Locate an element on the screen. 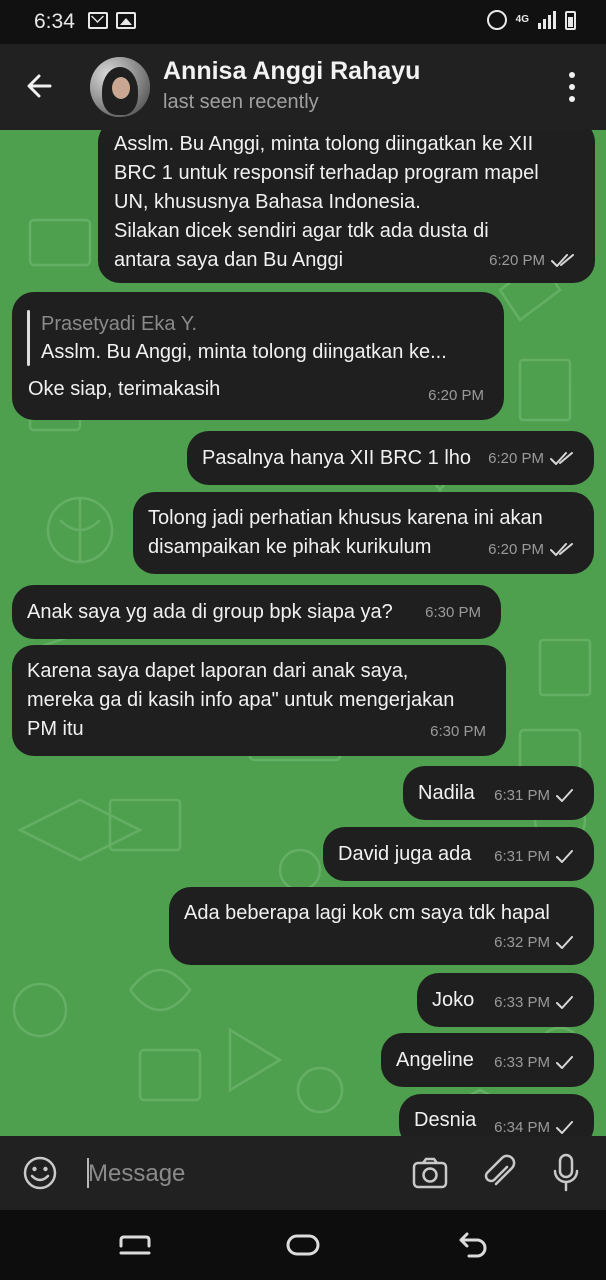  message-line: Angeline is located at coordinates (435, 1060).